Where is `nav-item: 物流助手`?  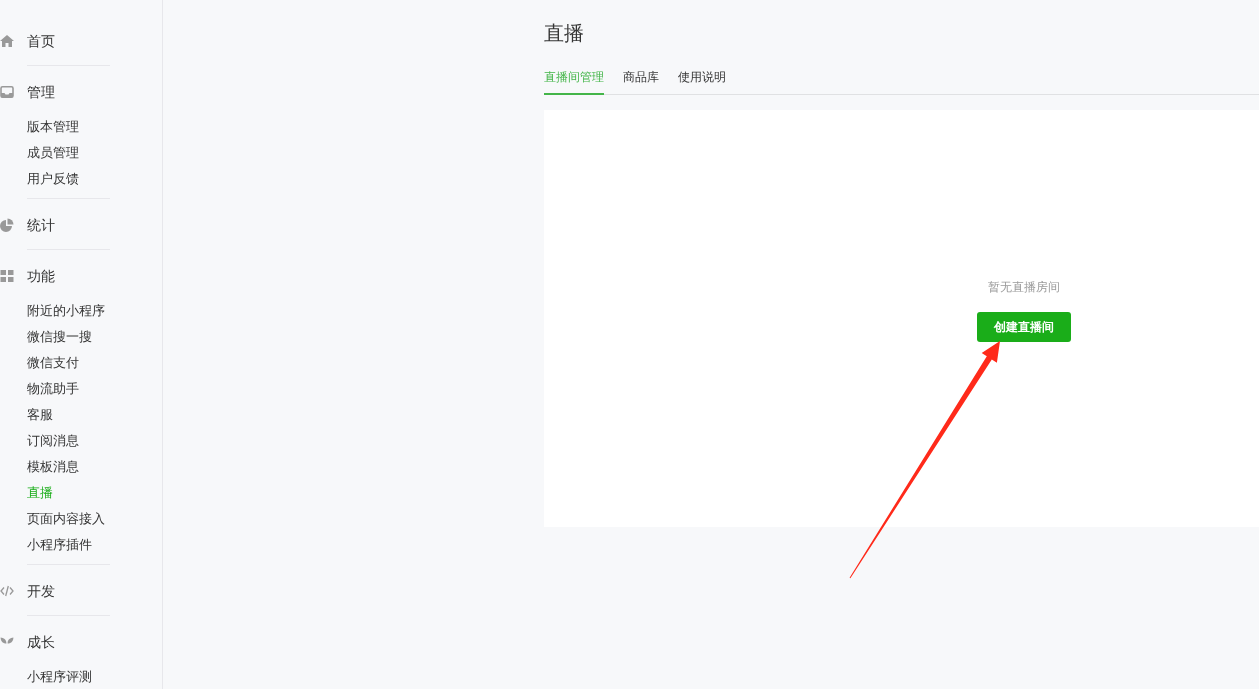 nav-item: 物流助手 is located at coordinates (53, 389).